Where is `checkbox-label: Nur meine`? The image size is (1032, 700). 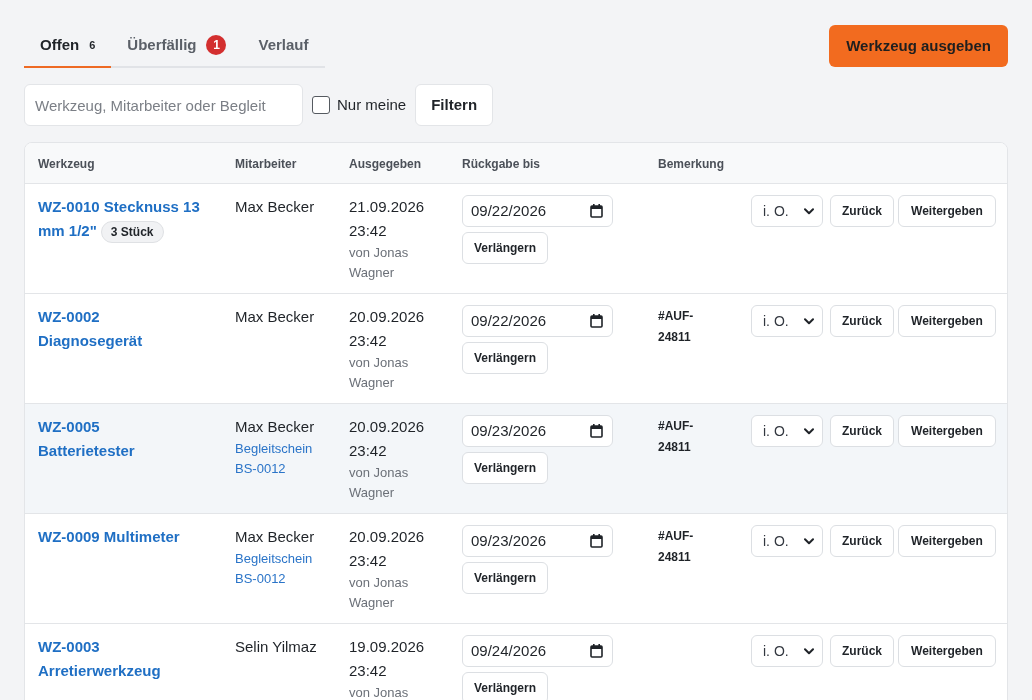
checkbox-label: Nur meine is located at coordinates (372, 105).